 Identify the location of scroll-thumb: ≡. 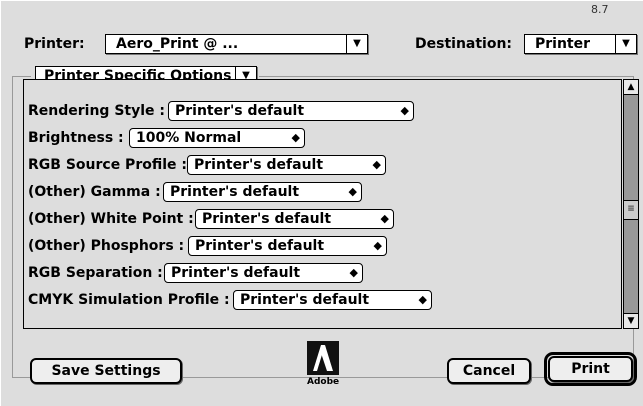
(631, 210).